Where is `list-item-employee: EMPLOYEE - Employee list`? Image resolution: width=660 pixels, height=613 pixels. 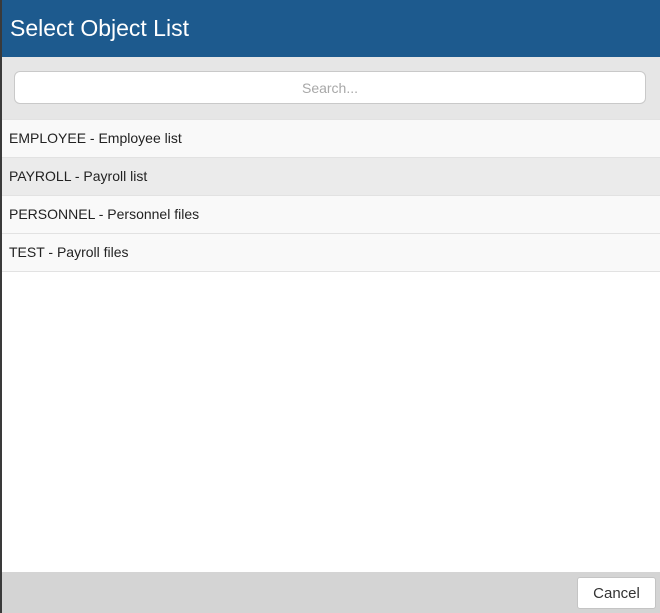 list-item-employee: EMPLOYEE - Employee list is located at coordinates (331, 138).